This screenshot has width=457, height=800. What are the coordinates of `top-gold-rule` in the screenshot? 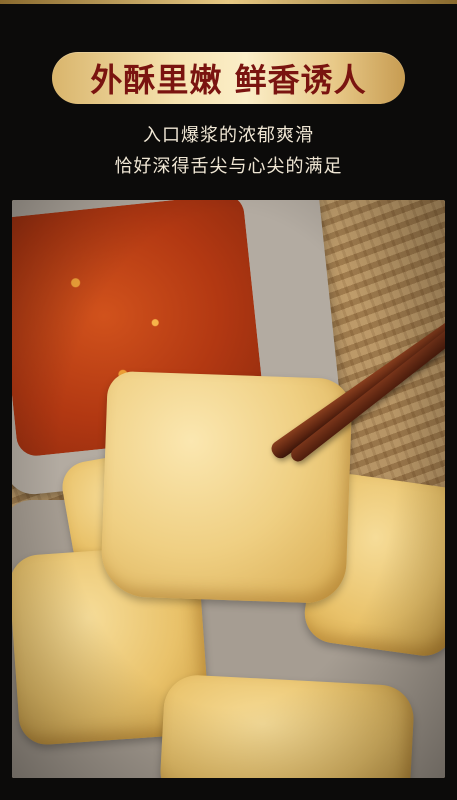 It's located at (228, 2).